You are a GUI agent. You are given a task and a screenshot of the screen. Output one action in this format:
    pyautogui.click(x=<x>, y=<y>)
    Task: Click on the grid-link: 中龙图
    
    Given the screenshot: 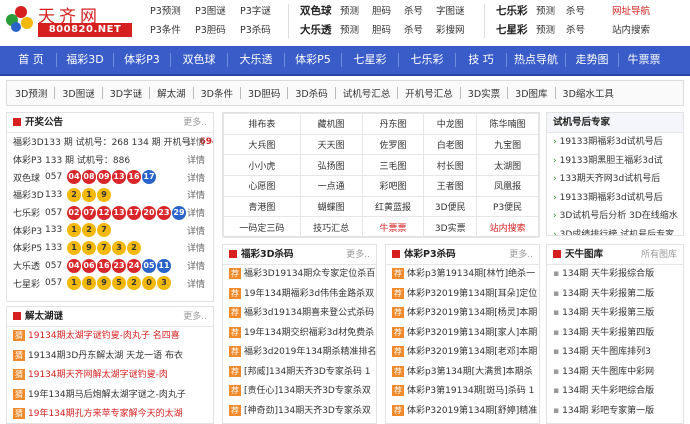 What is the action you would take?
    pyautogui.click(x=450, y=124)
    